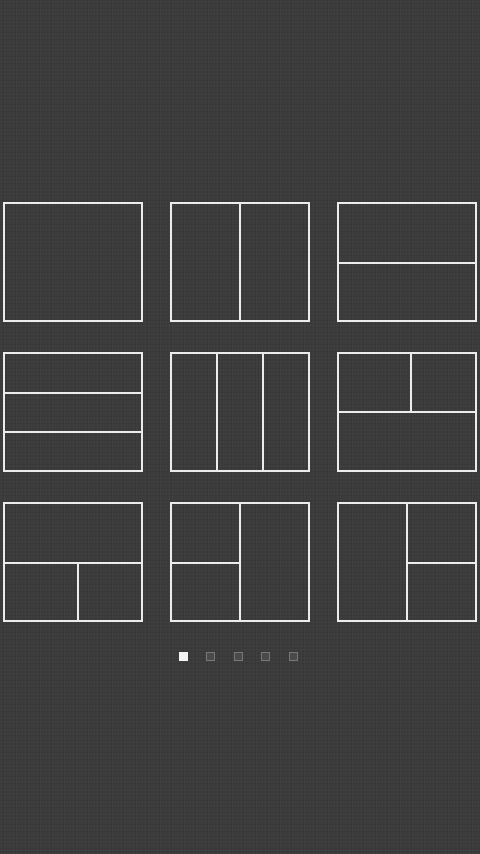 The width and height of the screenshot is (480, 854). I want to click on layout-tile-one-left-two-right, so click(407, 562).